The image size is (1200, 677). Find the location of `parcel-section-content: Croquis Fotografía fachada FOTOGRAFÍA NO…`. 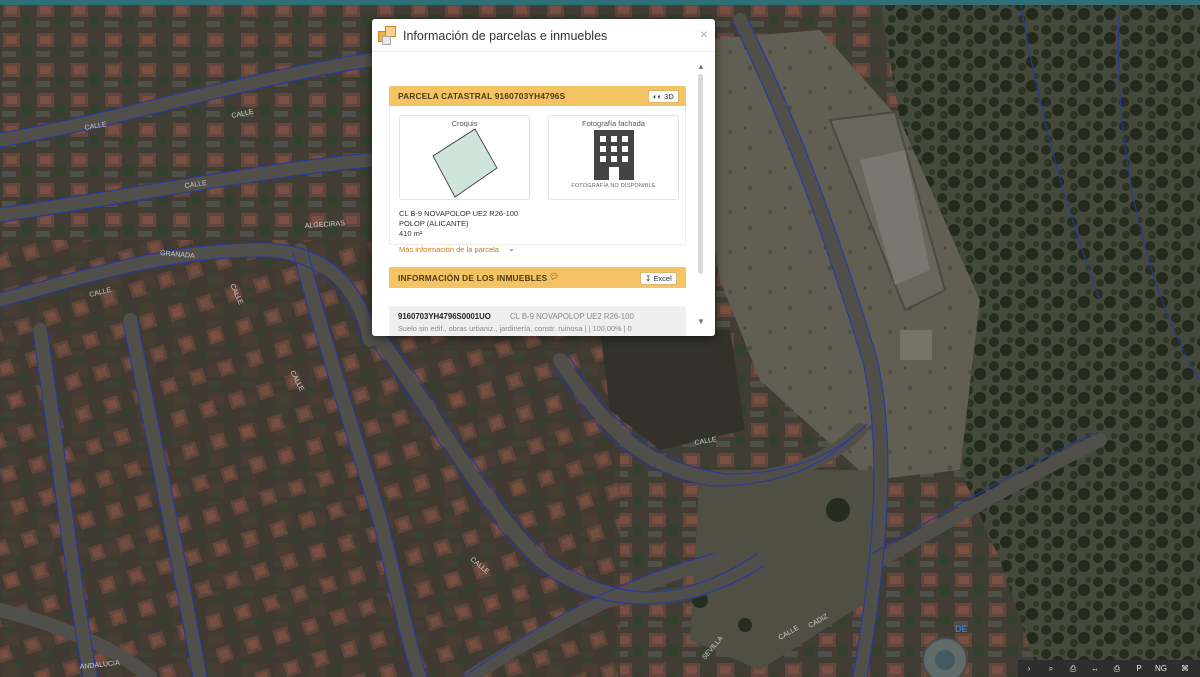

parcel-section-content: Croquis Fotografía fachada FOTOGRAFÍA NO… is located at coordinates (537, 180).